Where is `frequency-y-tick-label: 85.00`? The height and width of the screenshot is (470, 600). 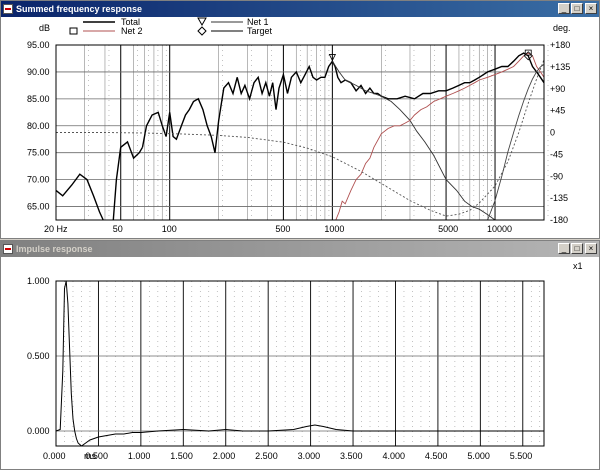
frequency-y-tick-label: 85.00 is located at coordinates (38, 99).